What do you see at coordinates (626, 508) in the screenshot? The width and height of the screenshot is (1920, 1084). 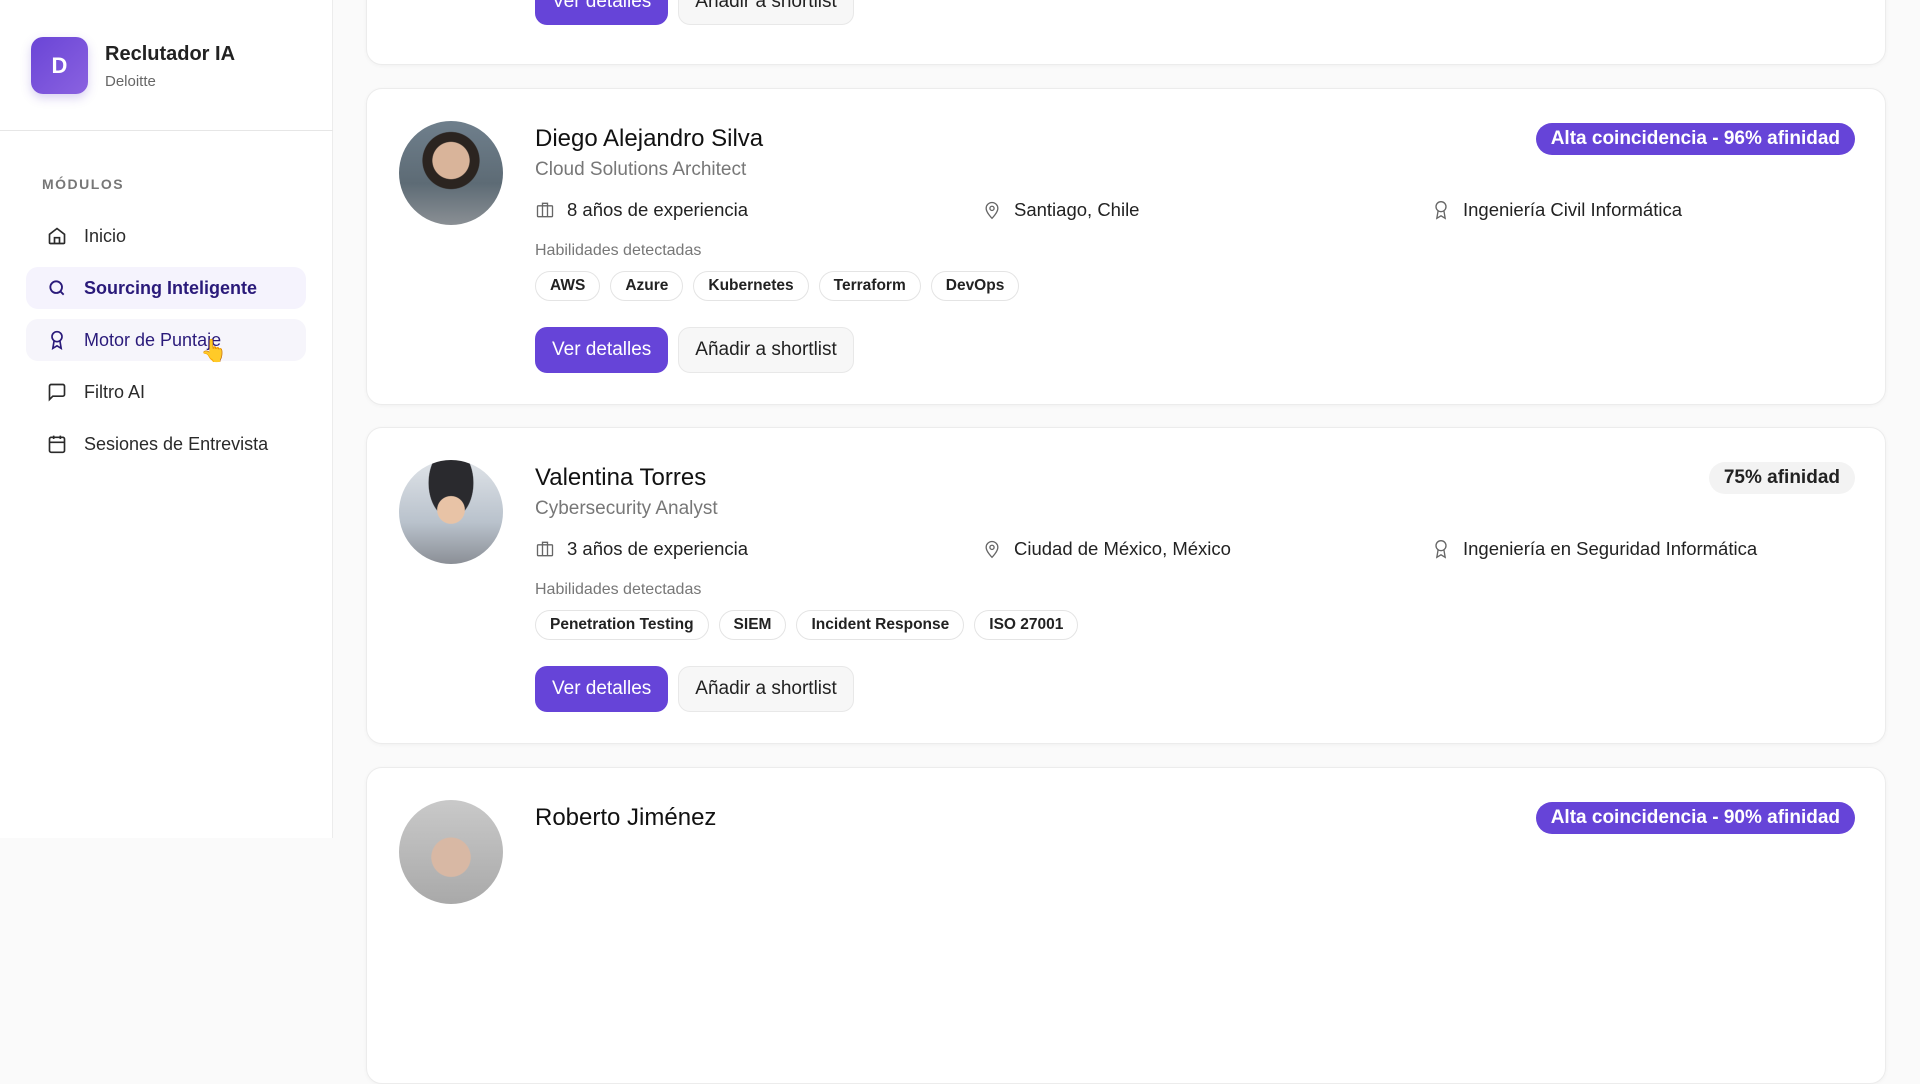 I see `candidate-role: Cybersecurity Analyst` at bounding box center [626, 508].